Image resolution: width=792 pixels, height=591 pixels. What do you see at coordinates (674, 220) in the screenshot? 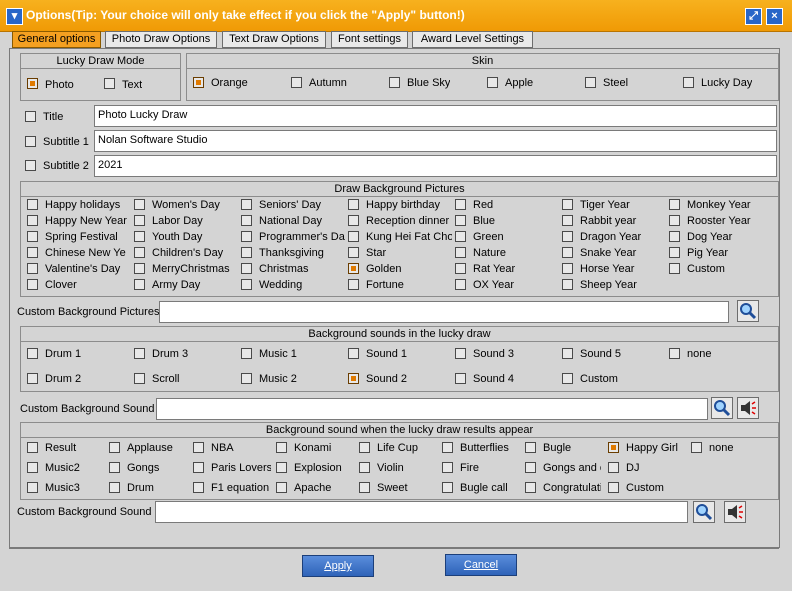
I see `bg-picture-rooster-year-checkbox` at bounding box center [674, 220].